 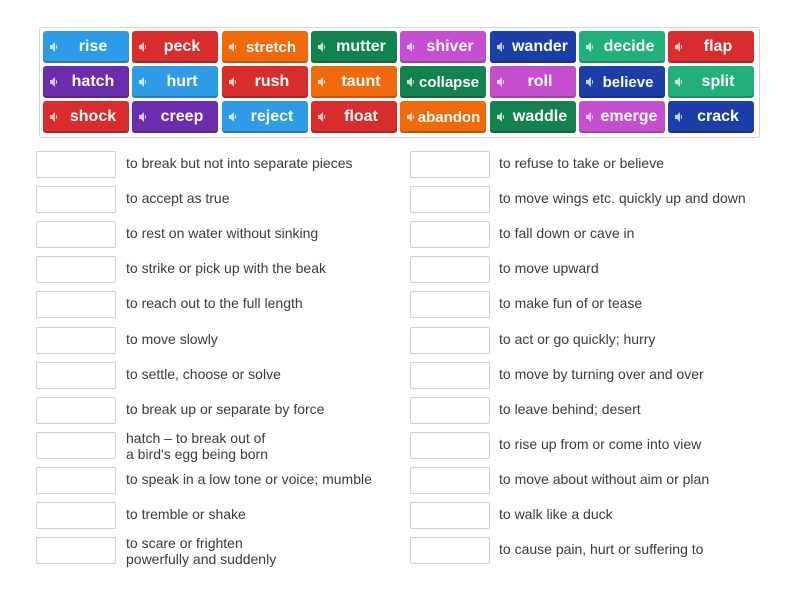 I want to click on definition-right-9: to rise up from or come into view, so click(x=600, y=444).